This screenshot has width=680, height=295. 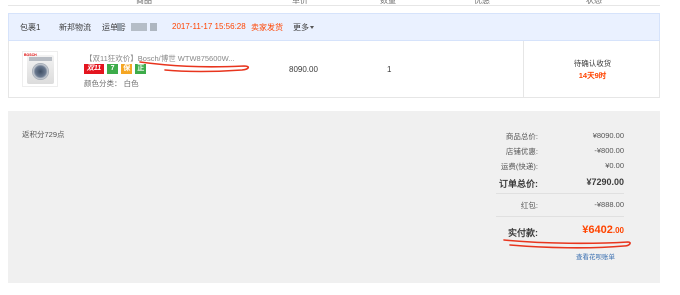 I want to click on double11-badge: 双11, so click(x=94, y=69).